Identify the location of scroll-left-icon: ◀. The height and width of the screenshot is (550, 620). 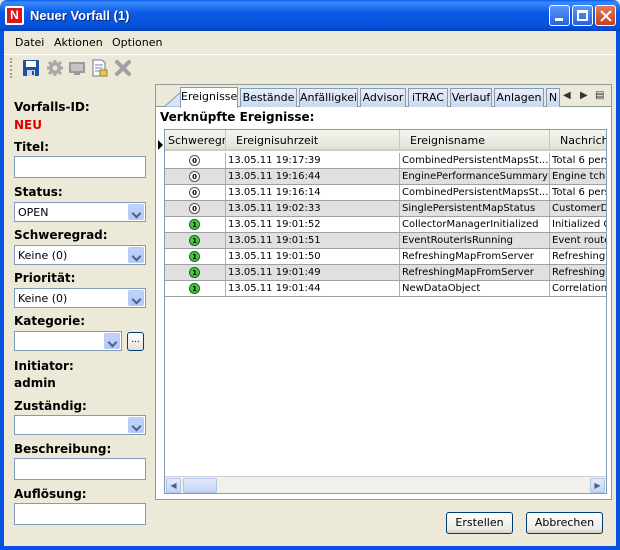
(173, 485).